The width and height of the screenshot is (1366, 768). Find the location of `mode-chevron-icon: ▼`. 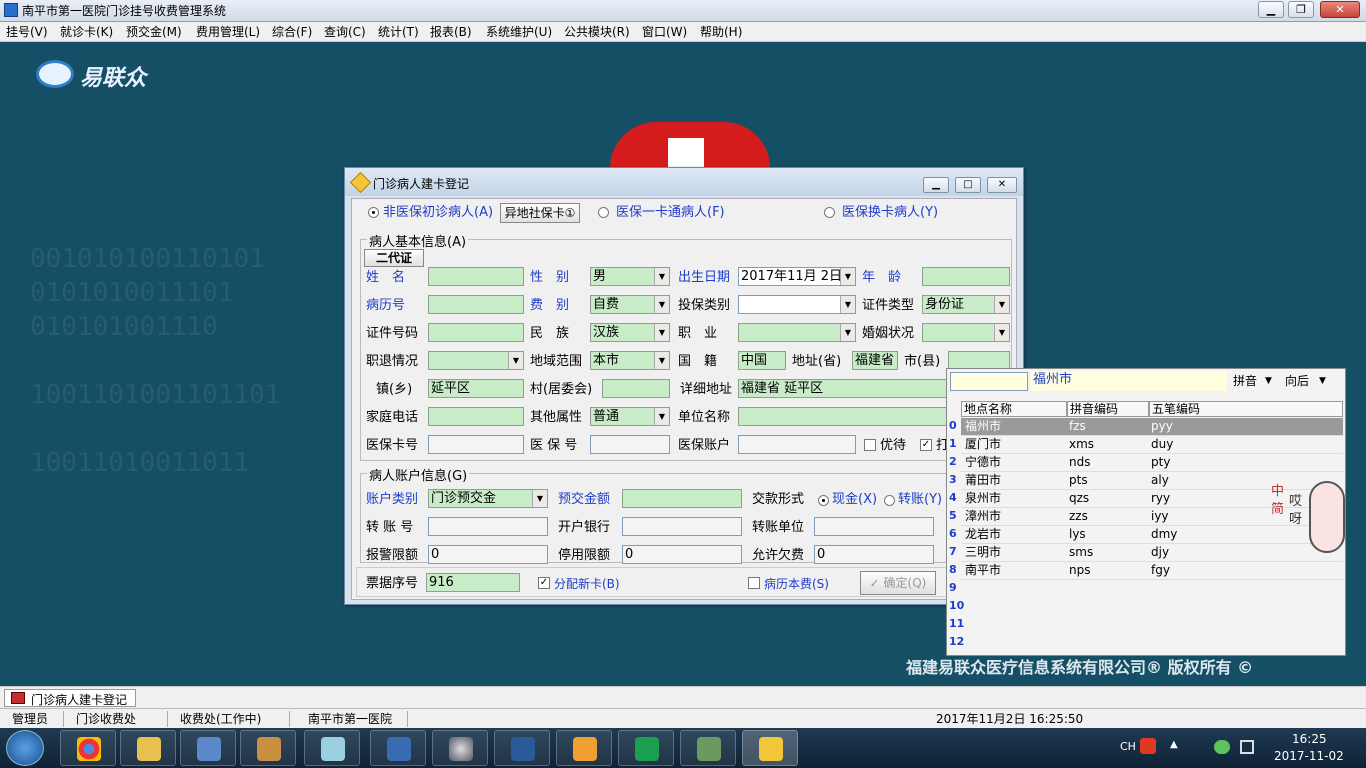

mode-chevron-icon: ▼ is located at coordinates (1268, 381).